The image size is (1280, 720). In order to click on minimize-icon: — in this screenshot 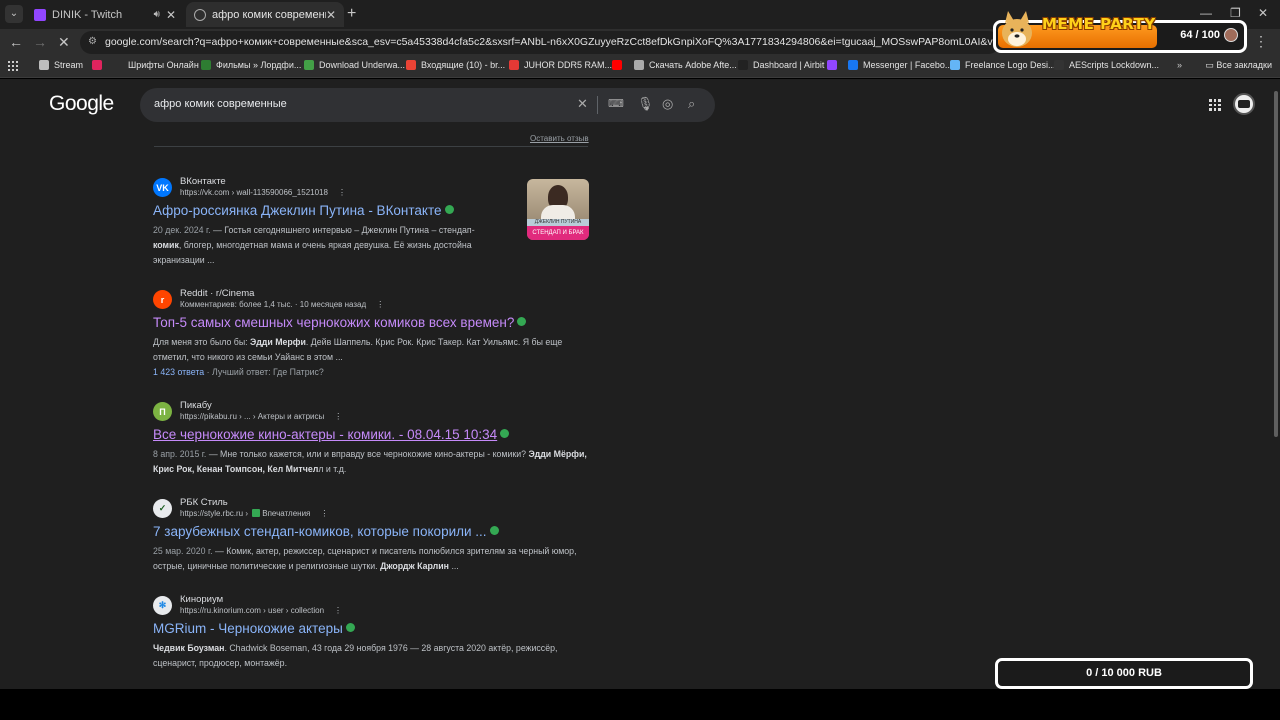, I will do `click(1206, 13)`.